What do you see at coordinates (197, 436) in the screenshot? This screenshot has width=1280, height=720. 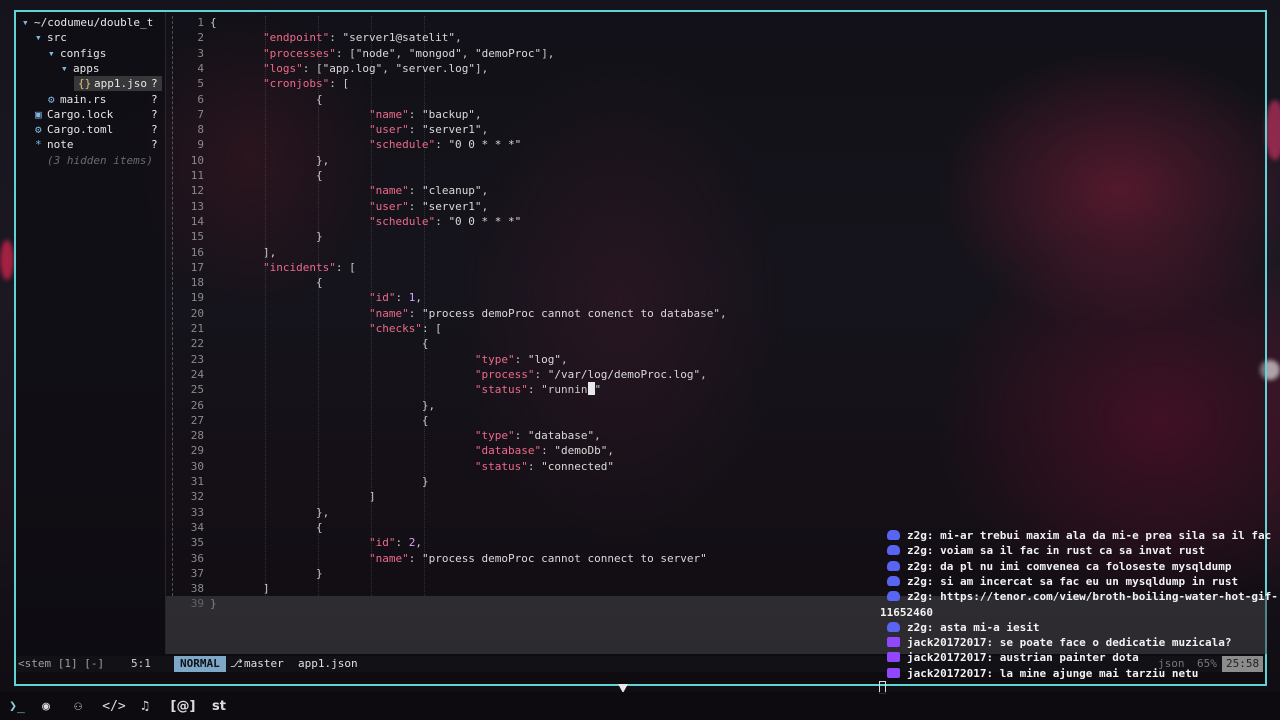 I see `line-number: 28` at bounding box center [197, 436].